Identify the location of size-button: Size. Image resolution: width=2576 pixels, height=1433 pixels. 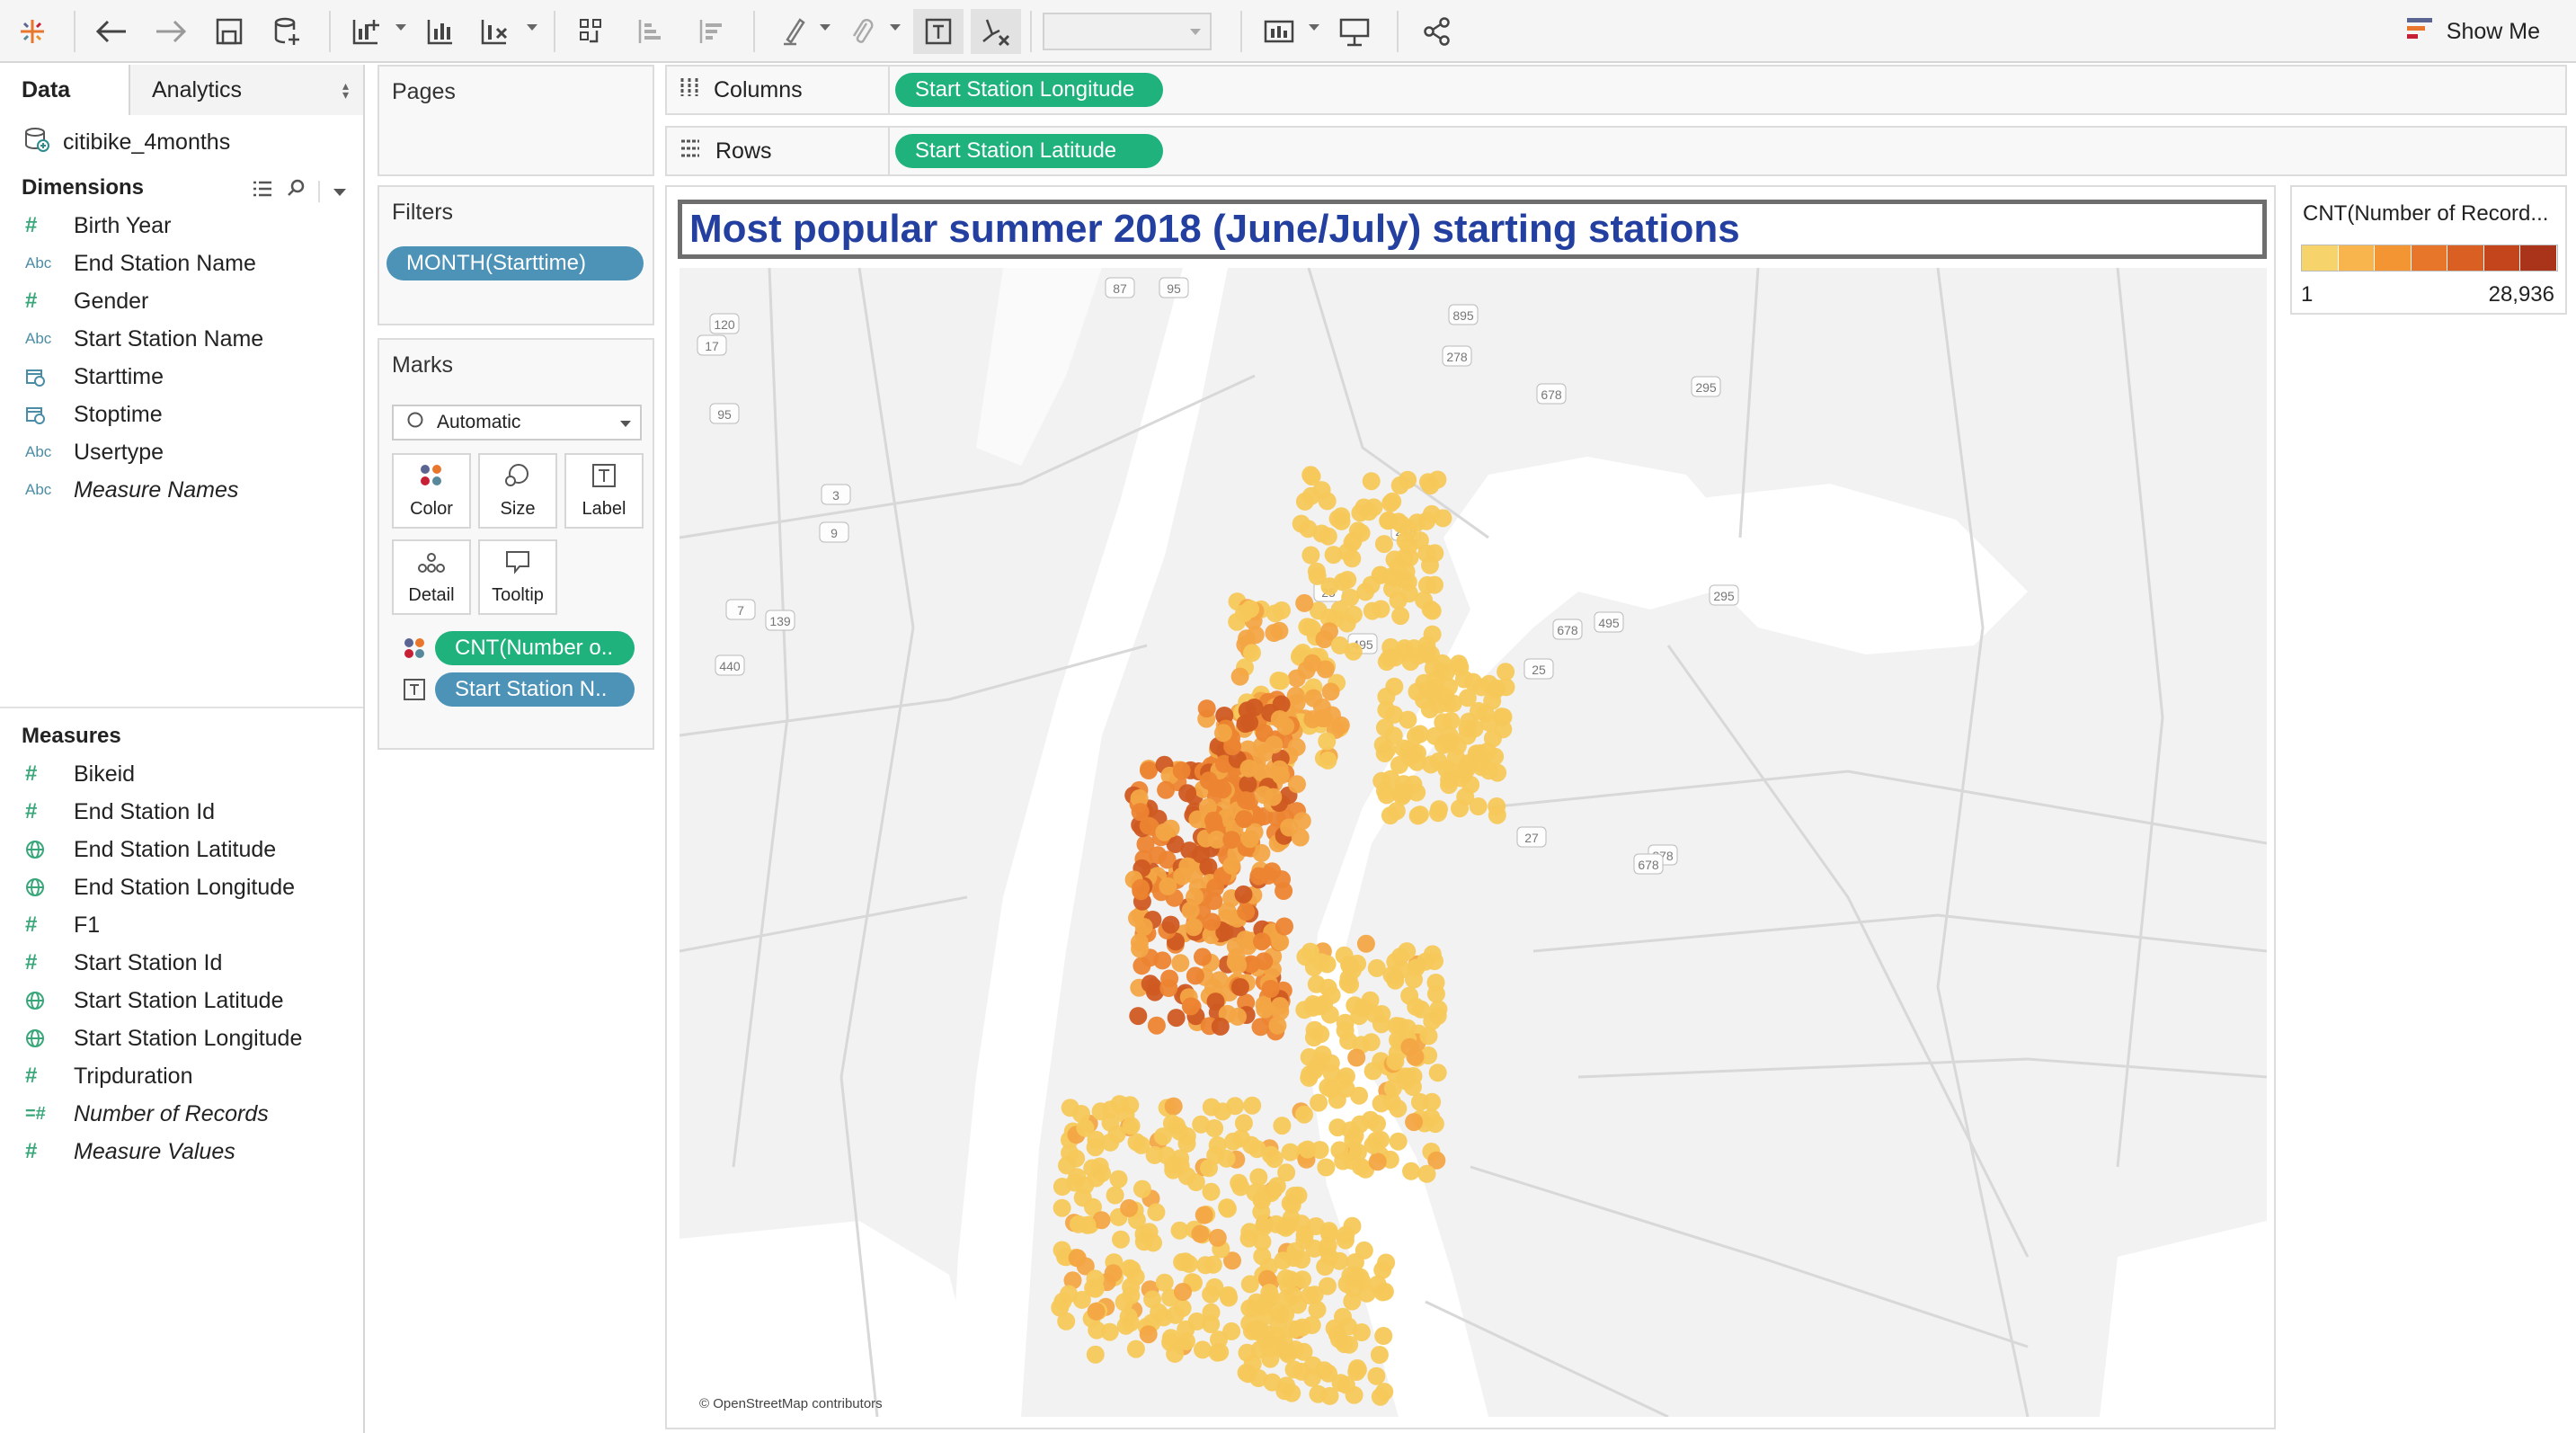
(517, 491).